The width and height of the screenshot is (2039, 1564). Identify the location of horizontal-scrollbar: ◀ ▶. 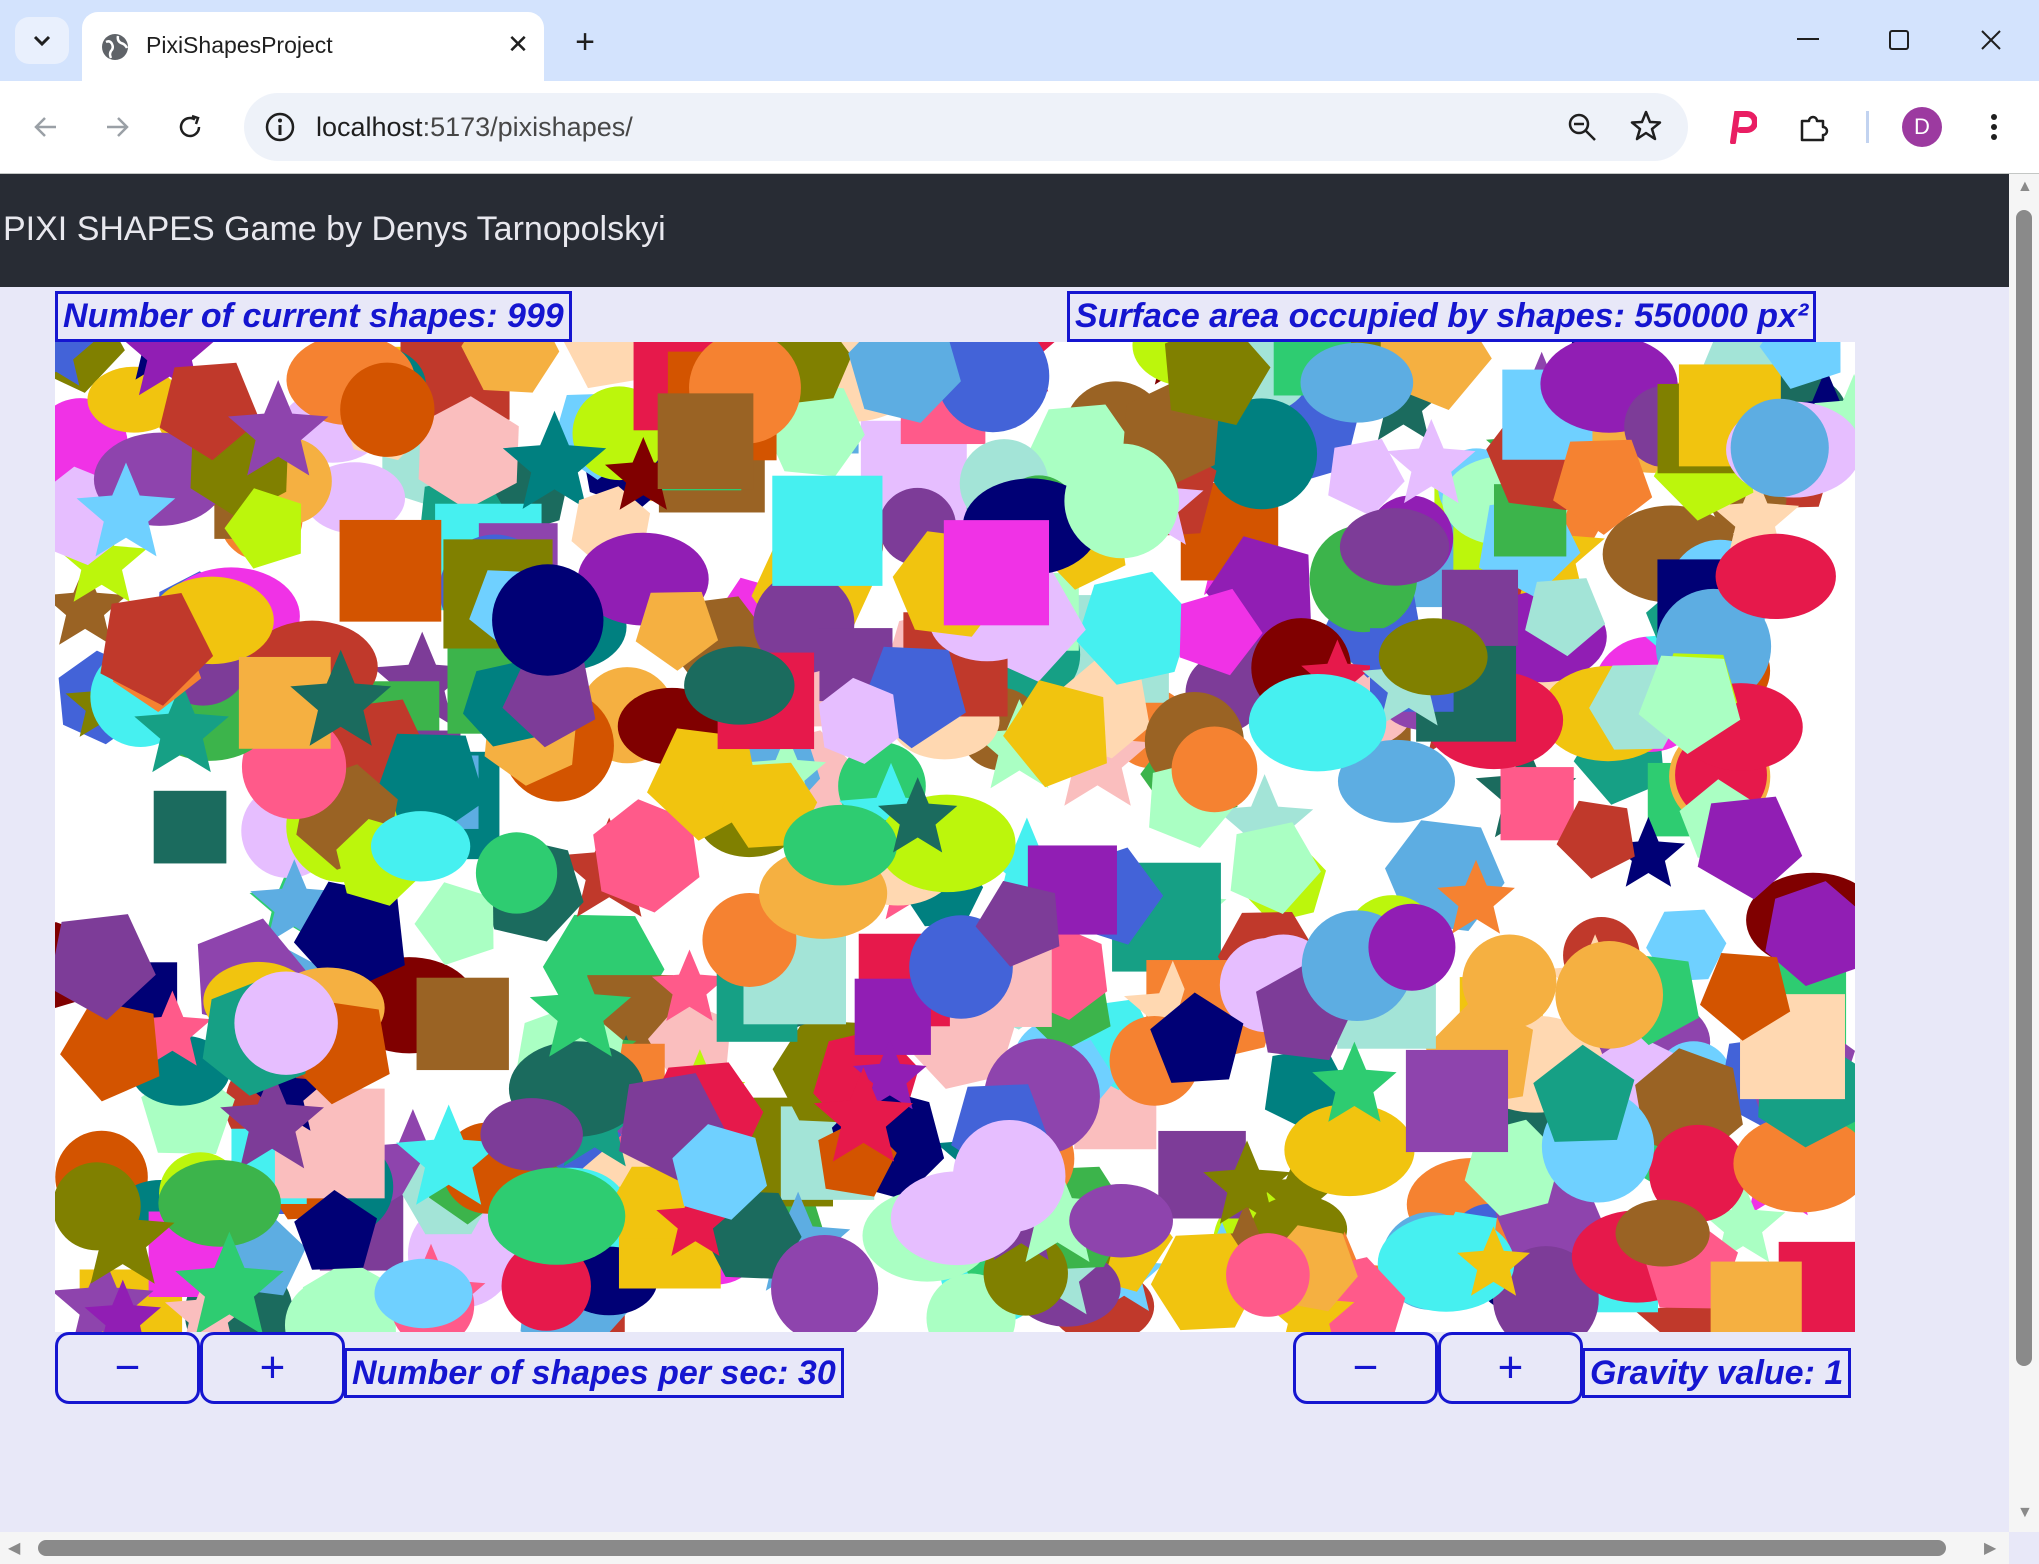
(1004, 1548).